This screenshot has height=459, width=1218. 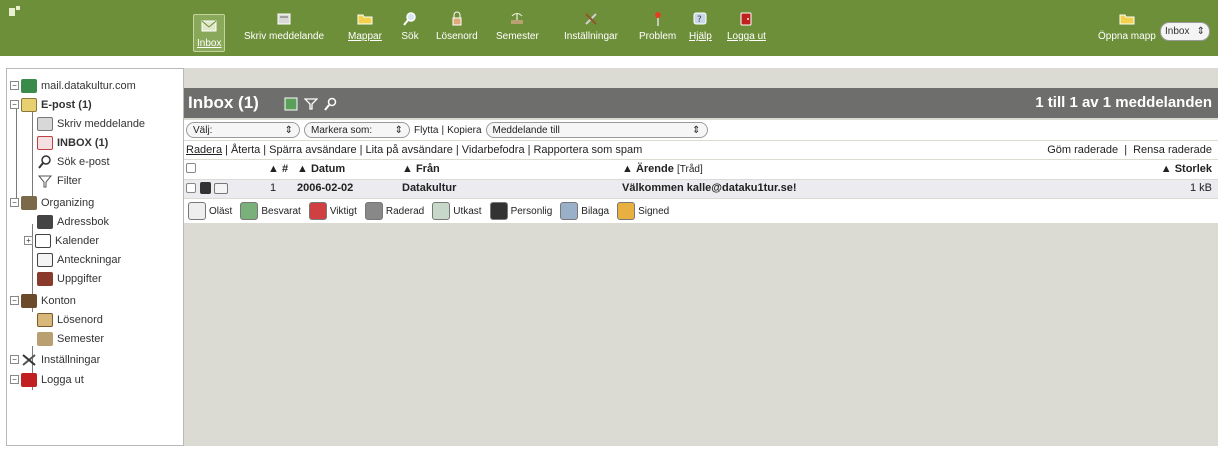 What do you see at coordinates (209, 33) in the screenshot?
I see `toolbar-inbox-button: Inbox` at bounding box center [209, 33].